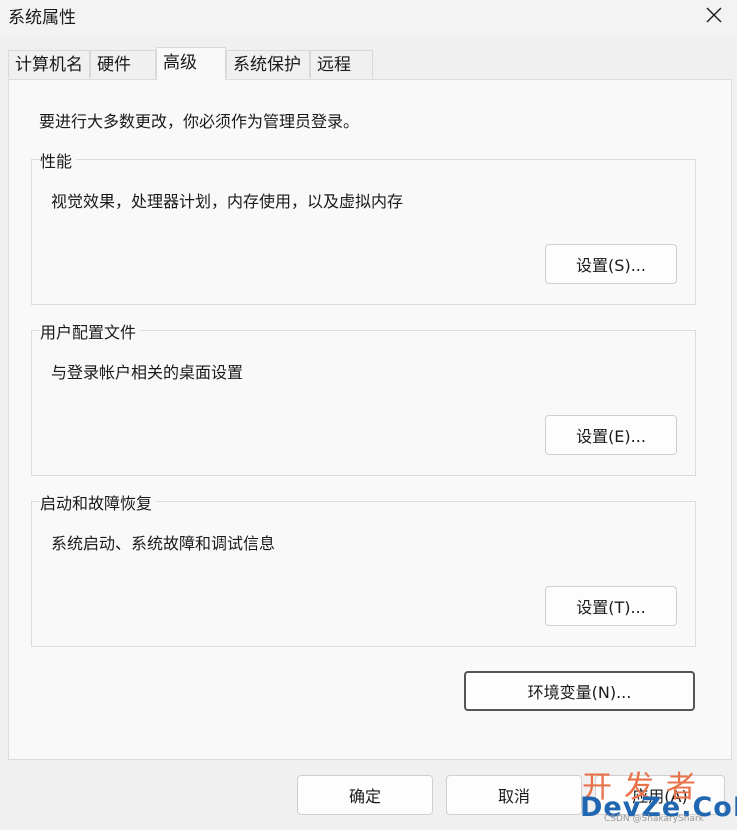 This screenshot has width=737, height=830. What do you see at coordinates (191, 63) in the screenshot?
I see `tab-advanced: 高级` at bounding box center [191, 63].